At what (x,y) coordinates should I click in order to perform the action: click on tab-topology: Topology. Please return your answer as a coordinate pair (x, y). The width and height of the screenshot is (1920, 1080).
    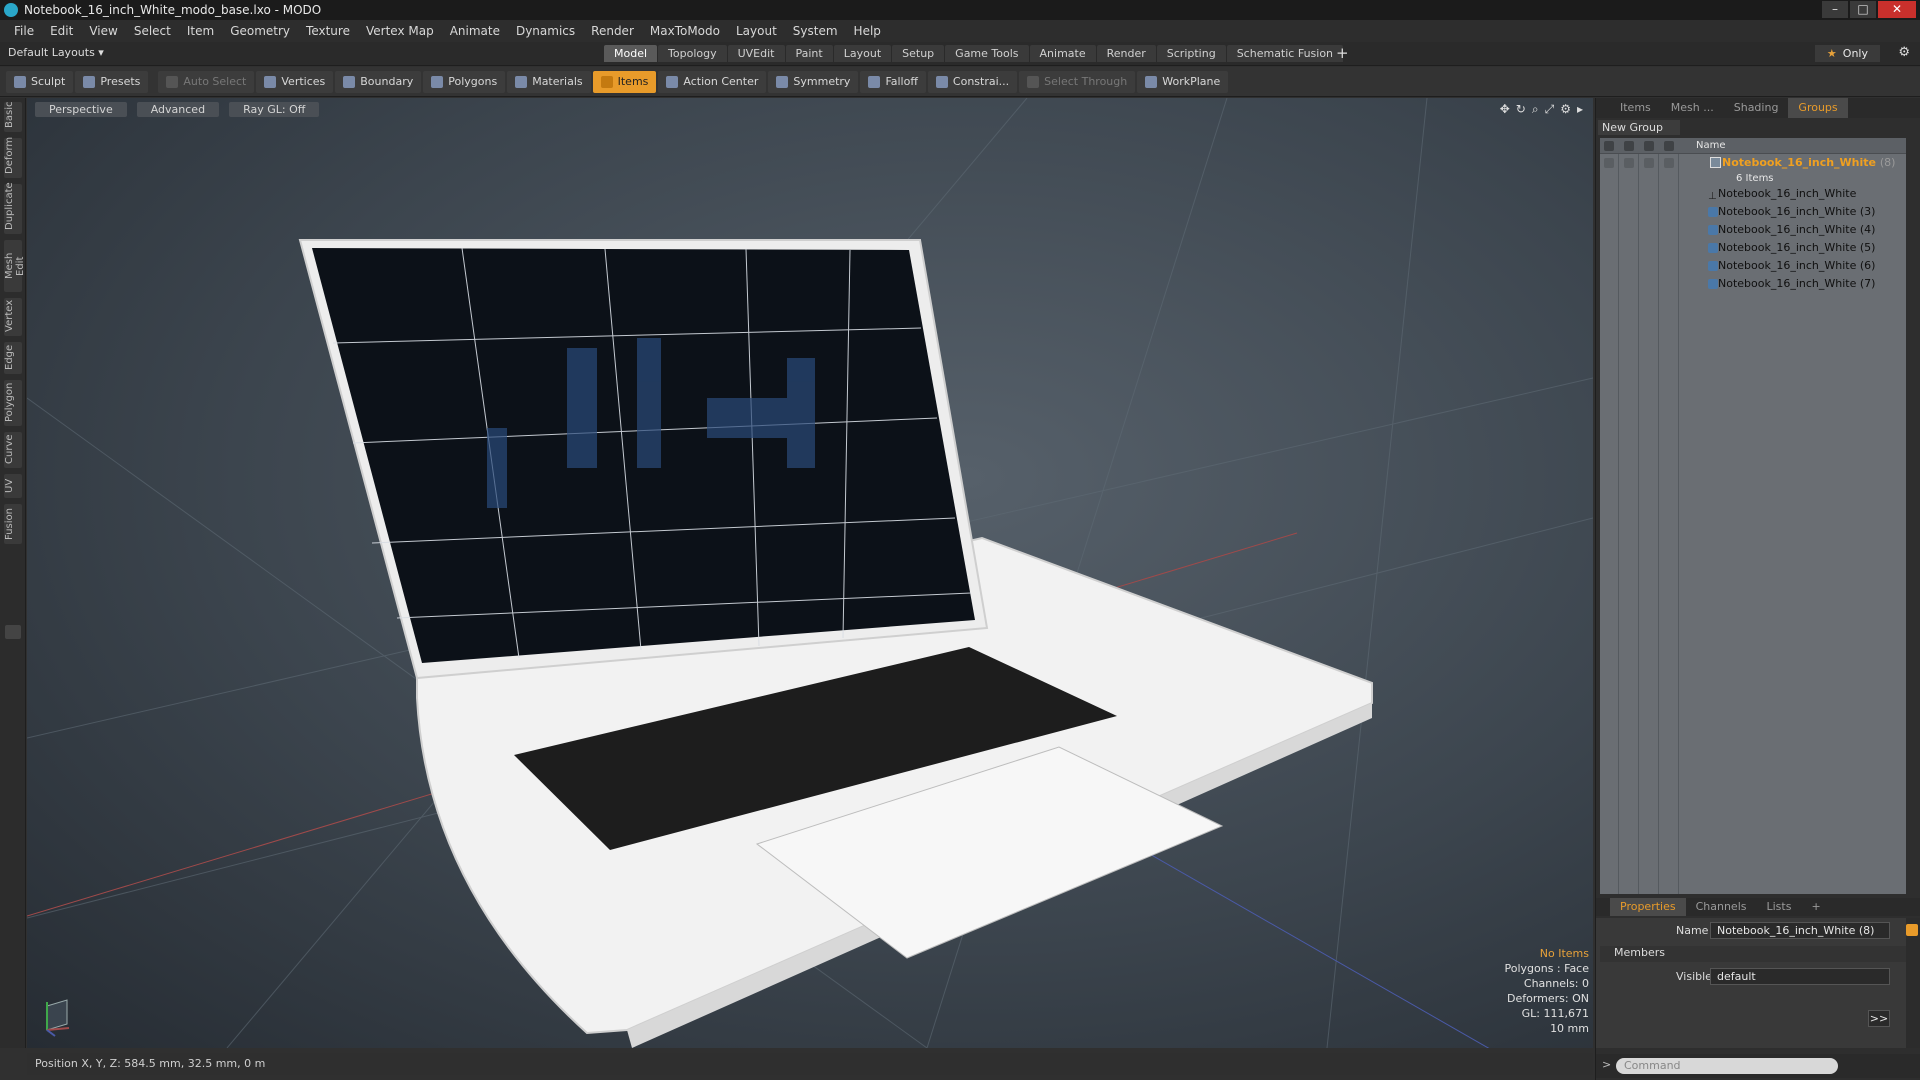
    Looking at the image, I should click on (692, 53).